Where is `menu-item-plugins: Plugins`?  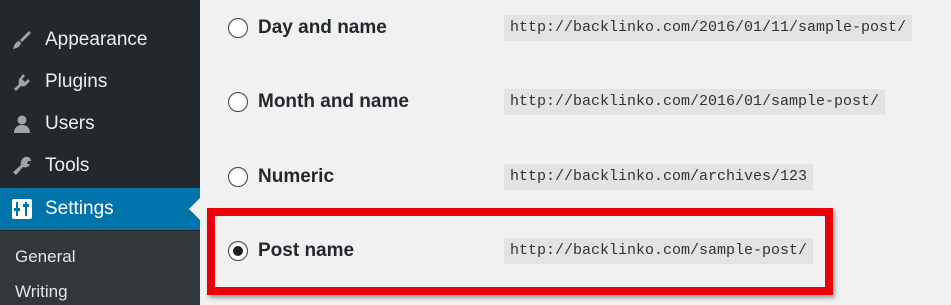 menu-item-plugins: Plugins is located at coordinates (100, 82).